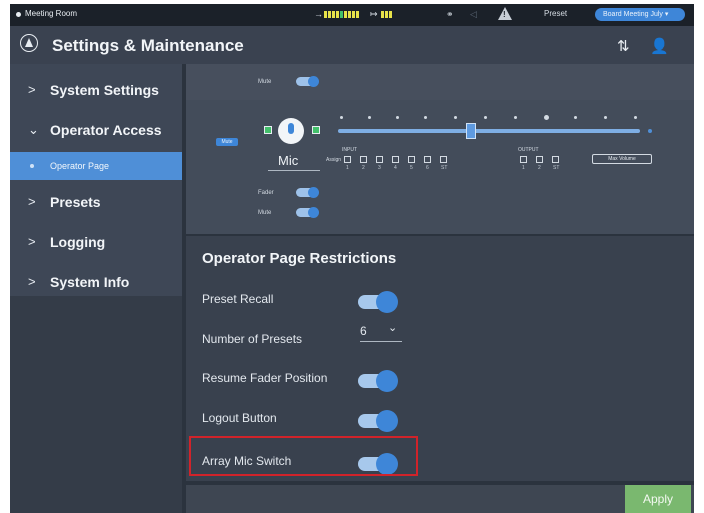  Describe the element at coordinates (440, 499) in the screenshot. I see `footer-bar` at that location.